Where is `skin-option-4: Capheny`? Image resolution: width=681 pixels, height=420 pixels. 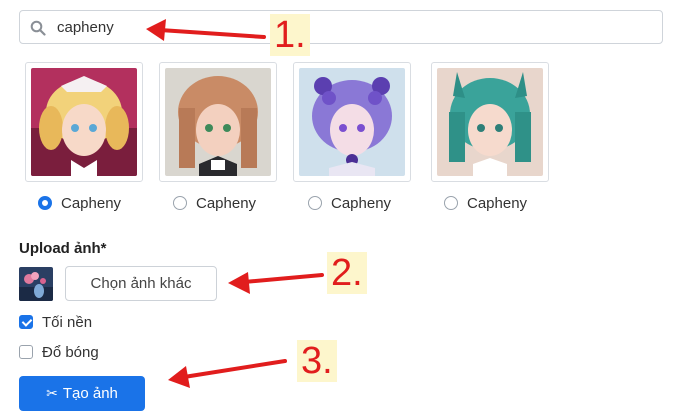
skin-option-4: Capheny is located at coordinates (485, 203).